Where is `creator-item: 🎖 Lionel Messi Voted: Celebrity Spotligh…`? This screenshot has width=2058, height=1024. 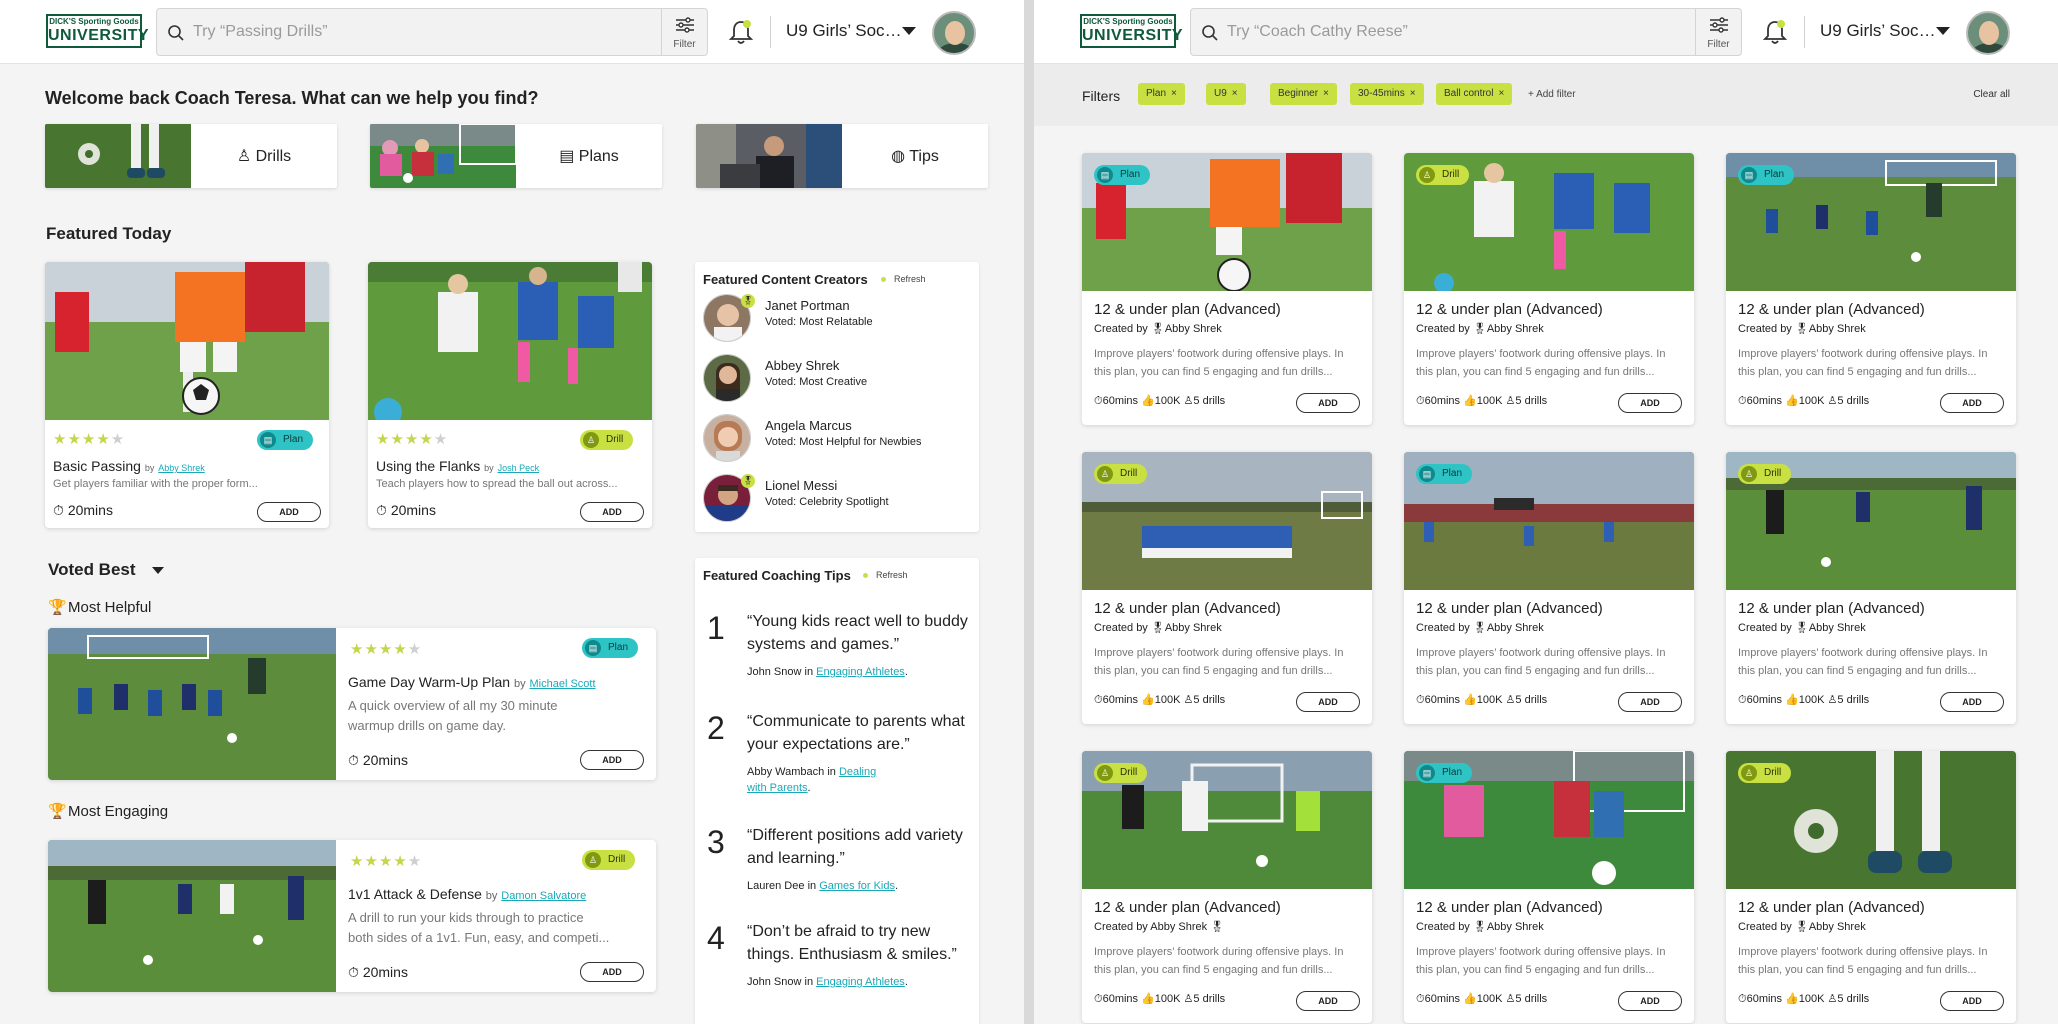
creator-item: 🎖 Lionel Messi Voted: Celebrity Spotligh… is located at coordinates (833, 500).